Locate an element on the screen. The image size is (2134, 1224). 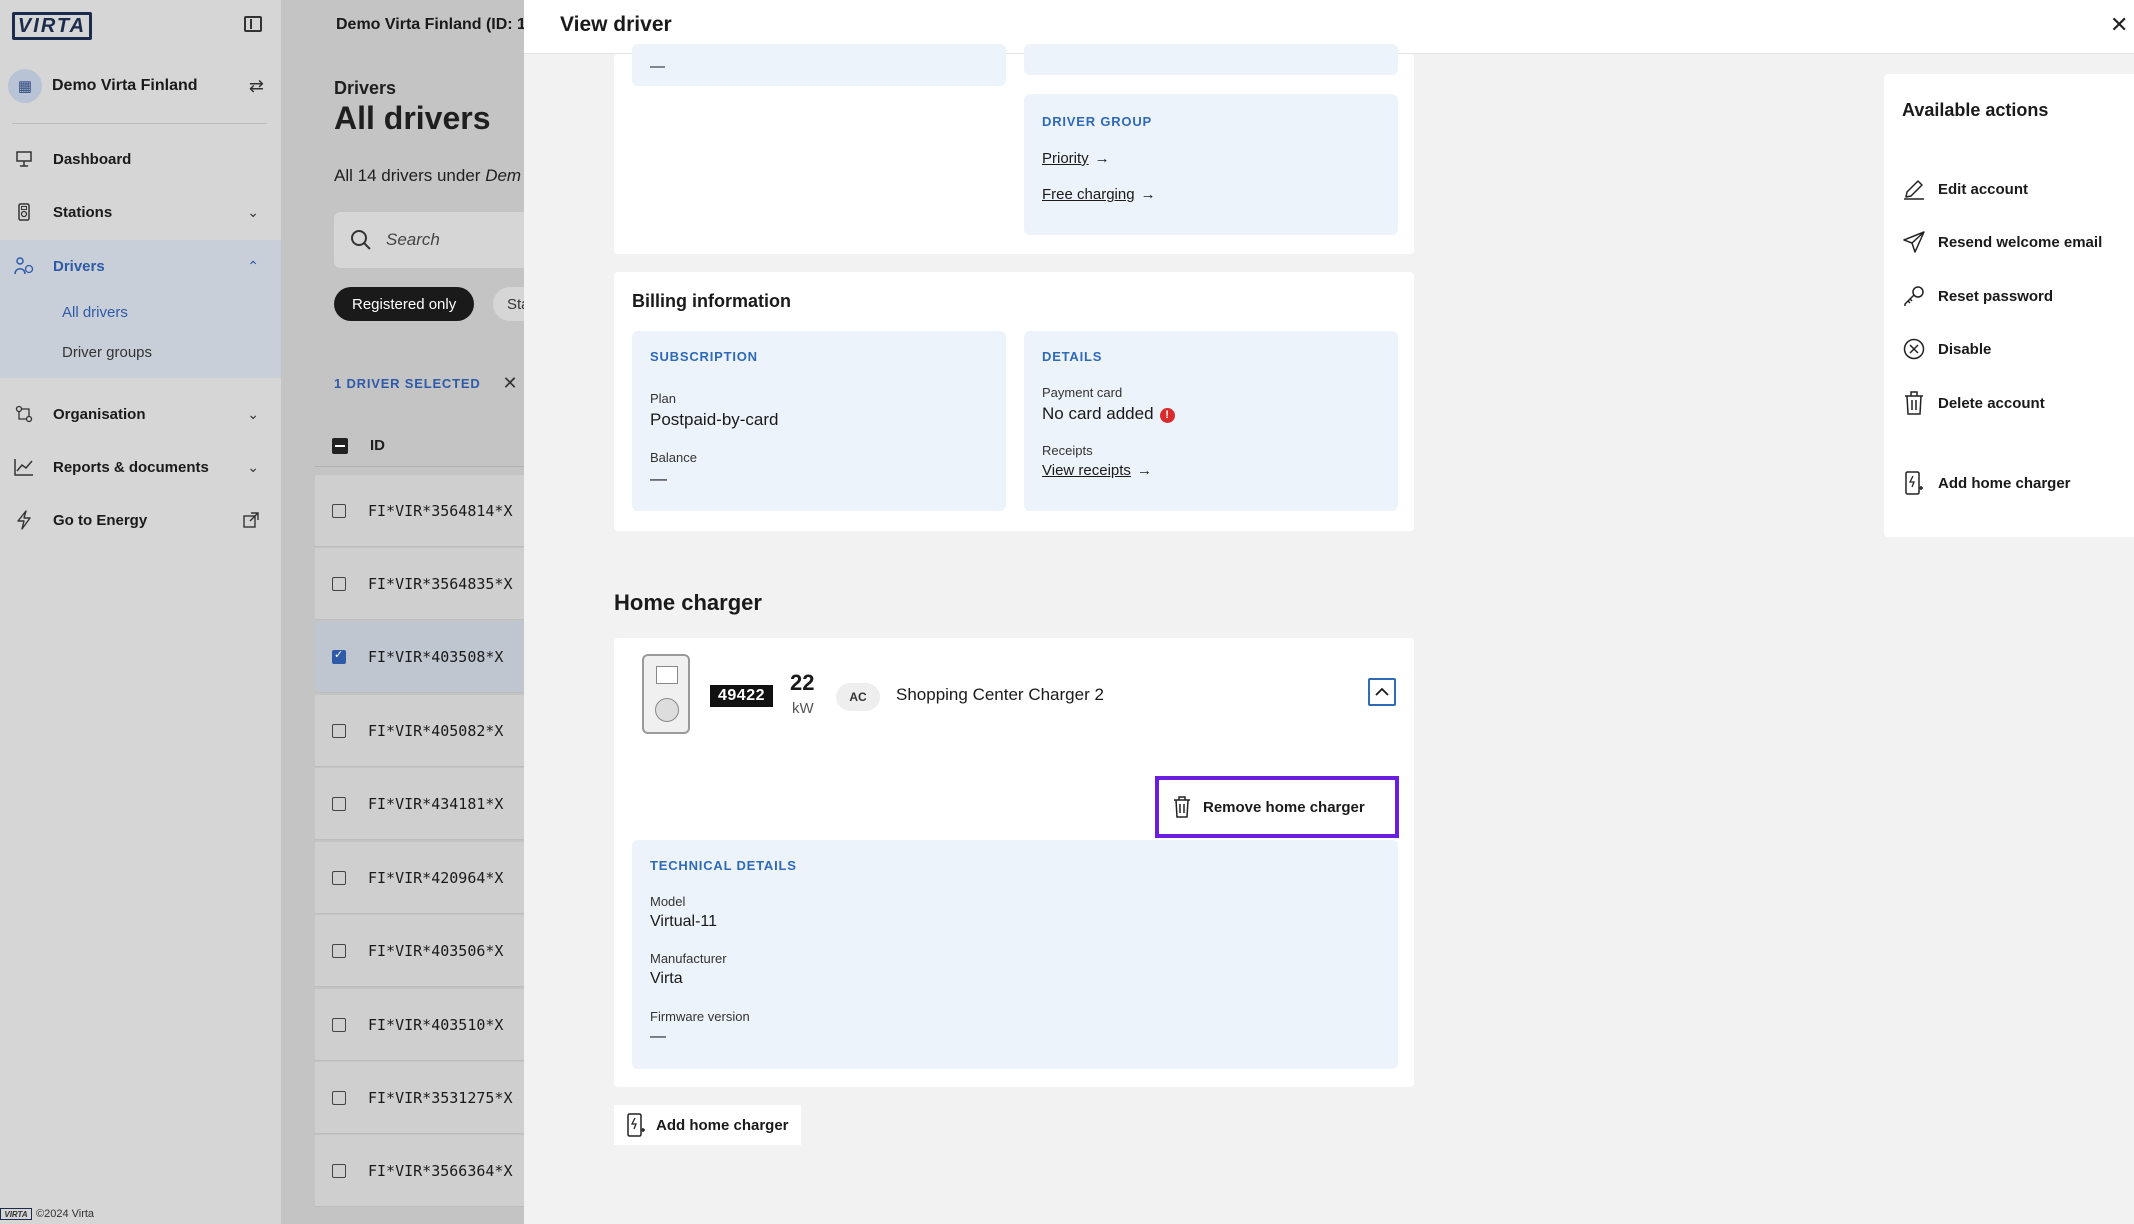
details-caption: DETAILS is located at coordinates (1072, 356).